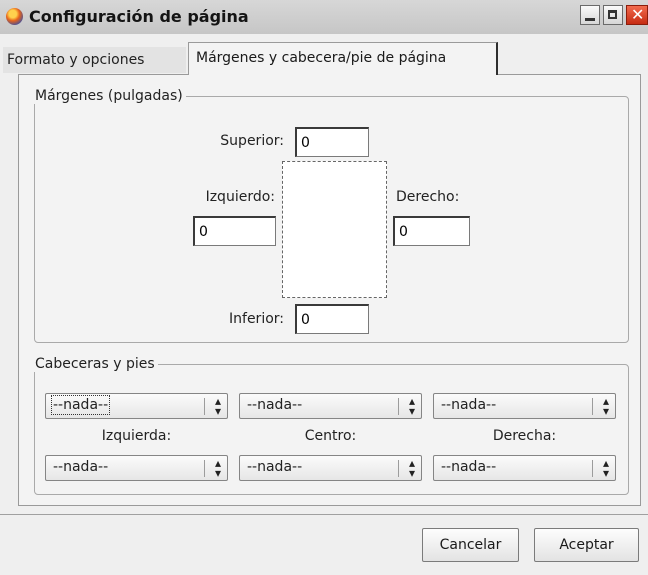  Describe the element at coordinates (524, 436) in the screenshot. I see `column-label-right: Derecha:` at that location.